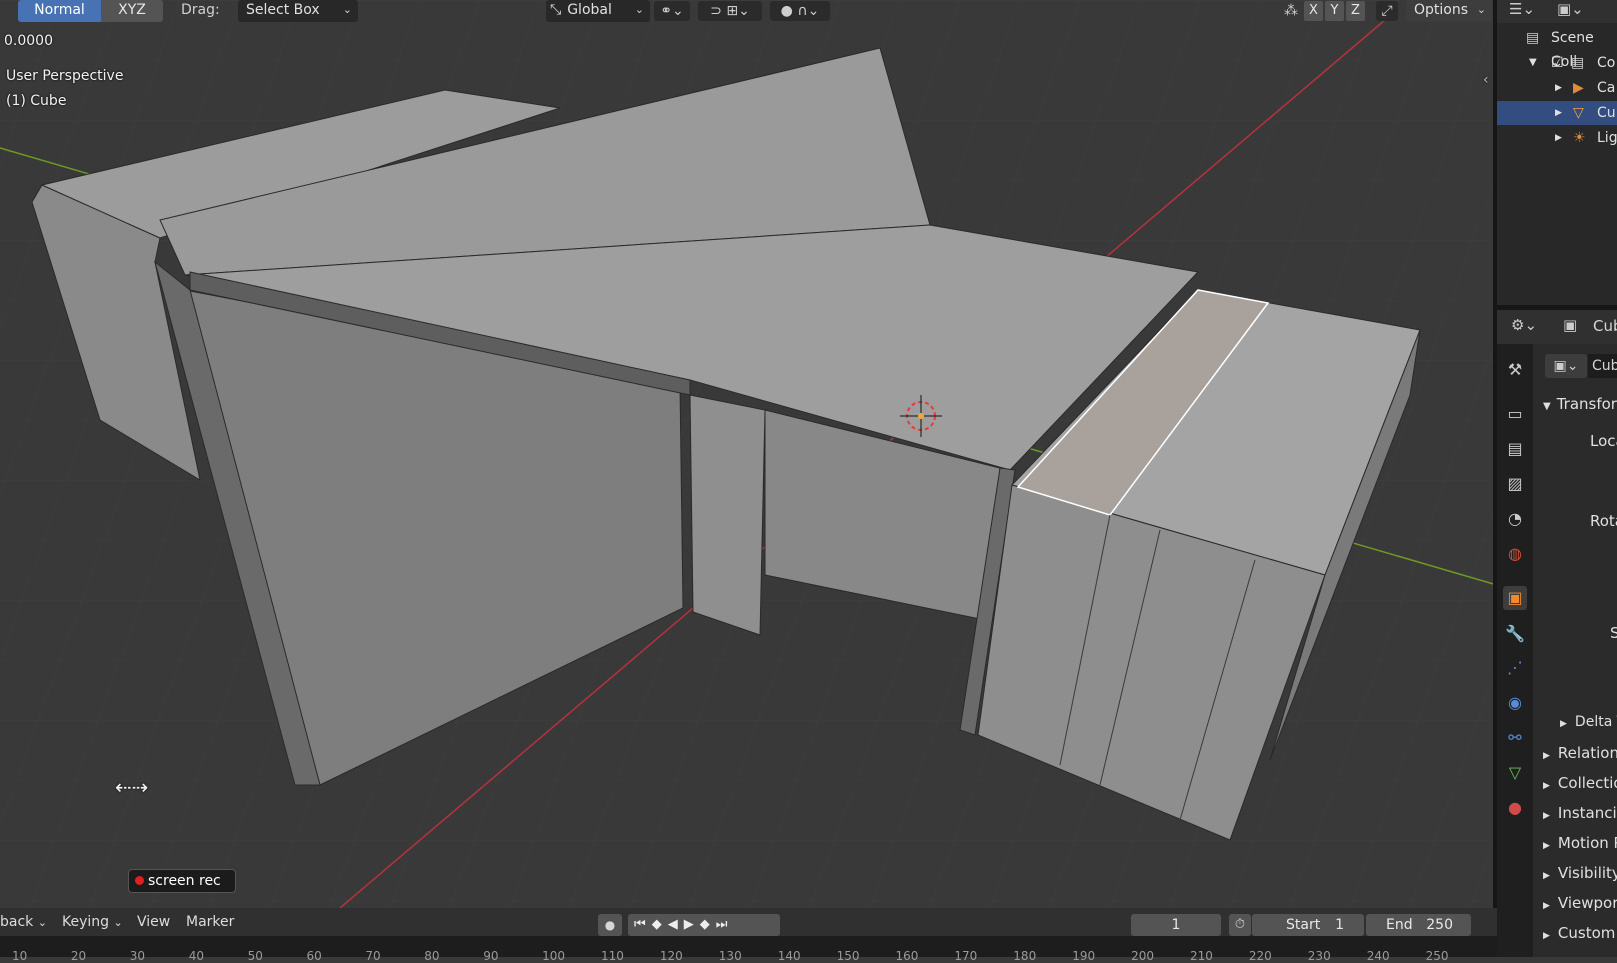 The image size is (1617, 963). What do you see at coordinates (789, 956) in the screenshot?
I see `timeline-tick-label: 140` at bounding box center [789, 956].